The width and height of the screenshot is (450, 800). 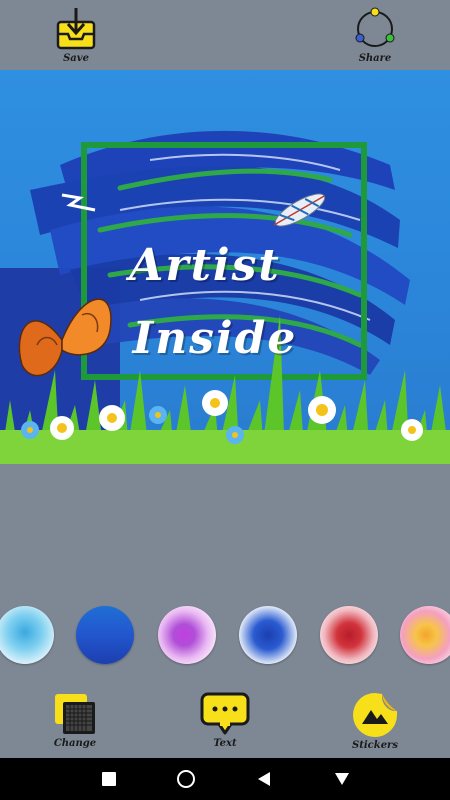 What do you see at coordinates (425, 635) in the screenshot?
I see `background-thumb-orange-pink-splash` at bounding box center [425, 635].